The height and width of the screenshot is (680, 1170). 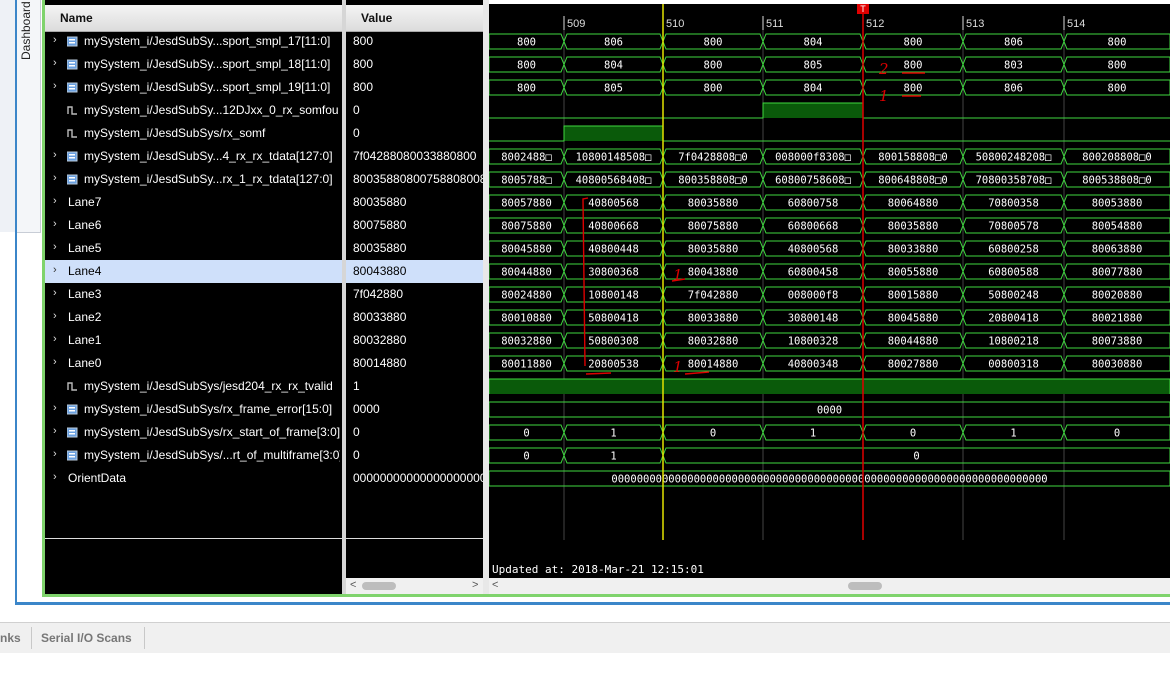 What do you see at coordinates (426, 478) in the screenshot?
I see `signal-value: 0000000000000000000000` at bounding box center [426, 478].